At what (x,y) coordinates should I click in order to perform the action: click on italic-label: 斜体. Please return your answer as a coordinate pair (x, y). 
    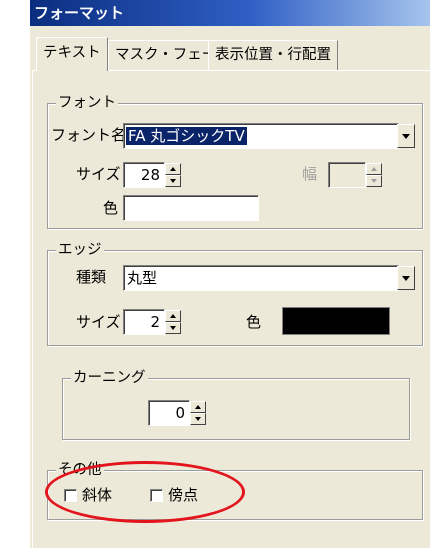
    Looking at the image, I should click on (97, 495).